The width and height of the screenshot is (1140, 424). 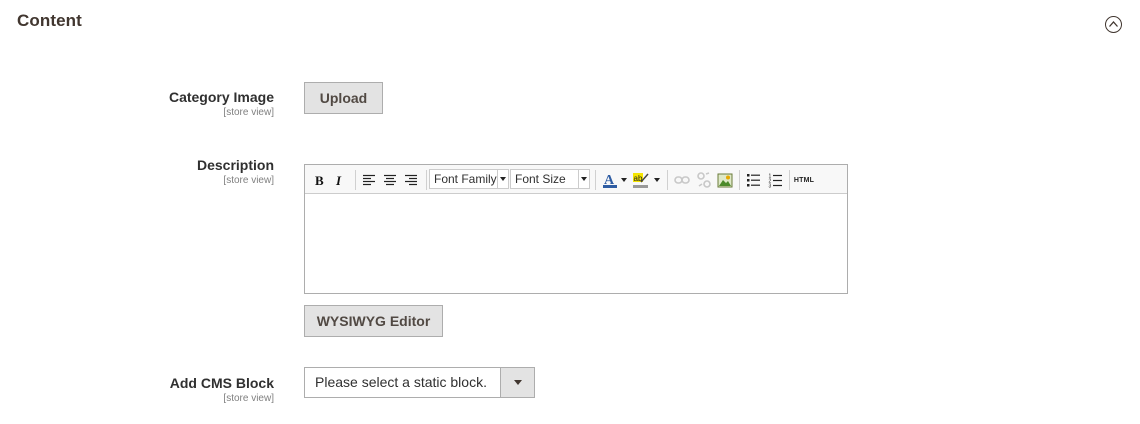 What do you see at coordinates (401, 382) in the screenshot?
I see `cms-block-selected-value: Please select a static block.` at bounding box center [401, 382].